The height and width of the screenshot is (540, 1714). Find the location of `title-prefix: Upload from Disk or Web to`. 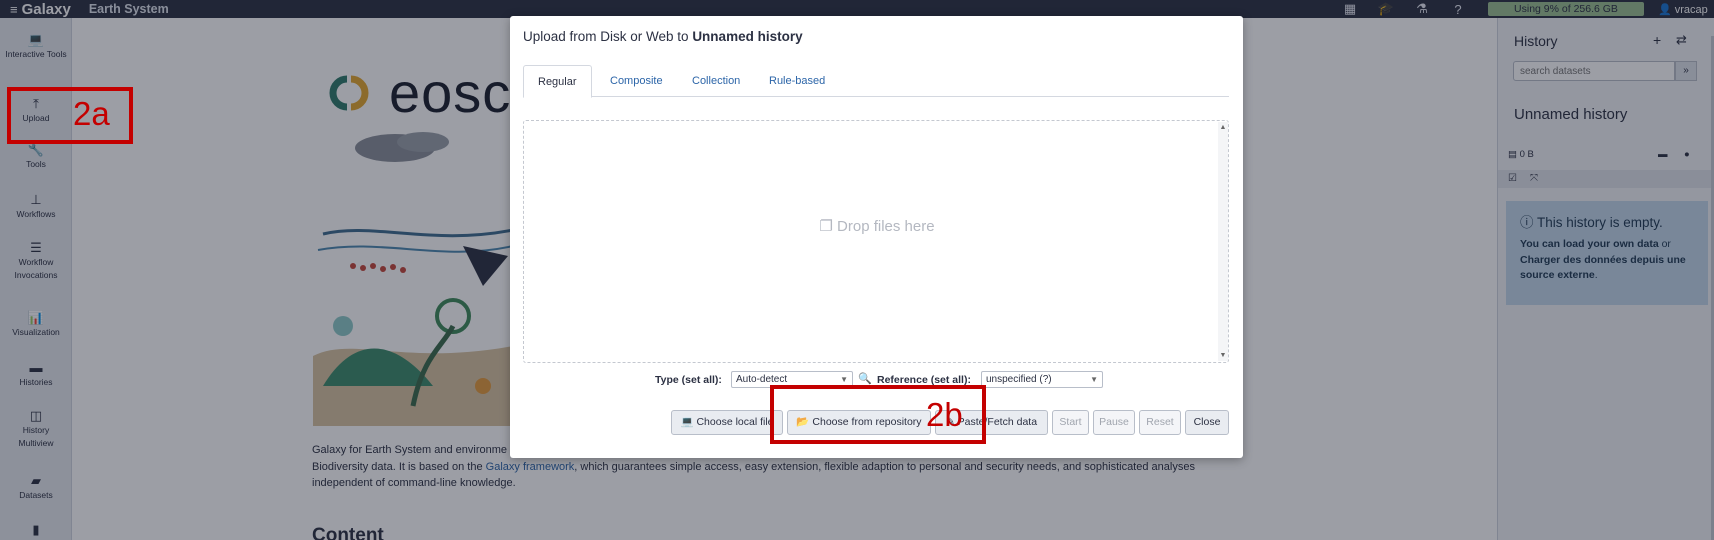

title-prefix: Upload from Disk or Web to is located at coordinates (608, 36).